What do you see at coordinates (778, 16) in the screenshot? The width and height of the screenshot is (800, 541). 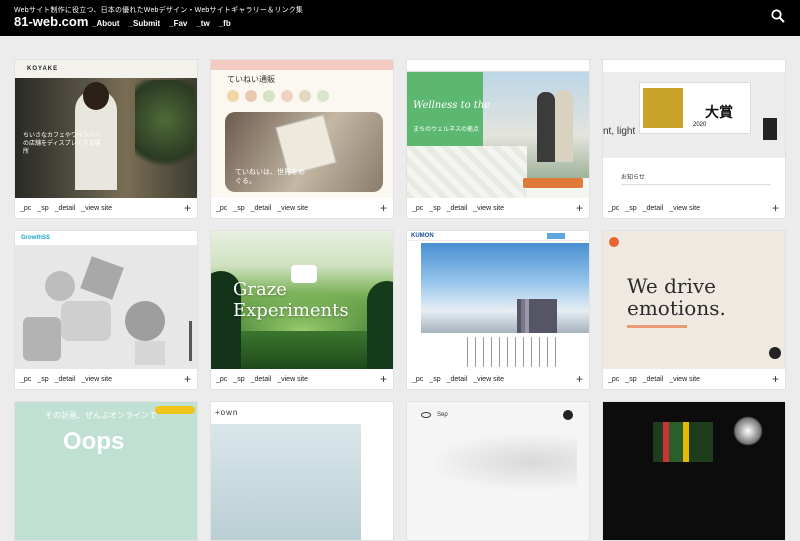 I see `search-icon` at bounding box center [778, 16].